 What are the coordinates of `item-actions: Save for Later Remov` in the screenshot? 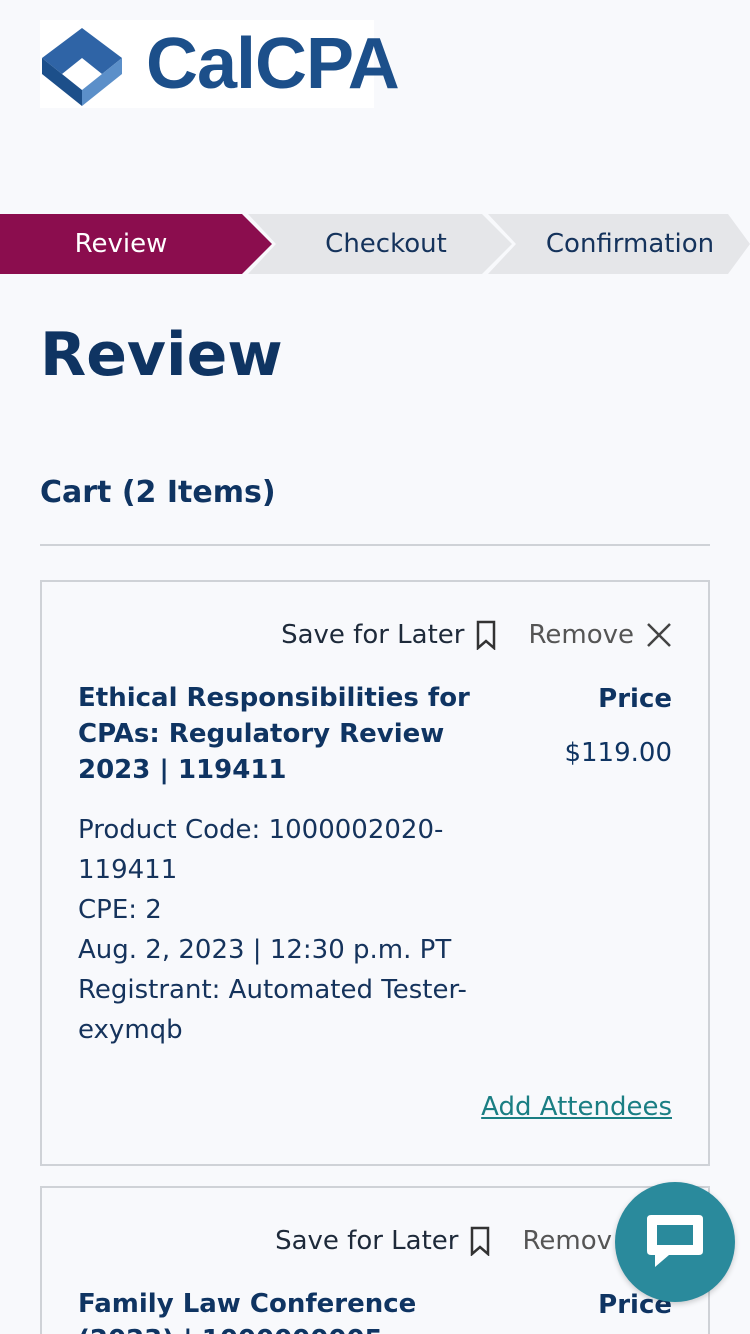 It's located at (473, 1241).